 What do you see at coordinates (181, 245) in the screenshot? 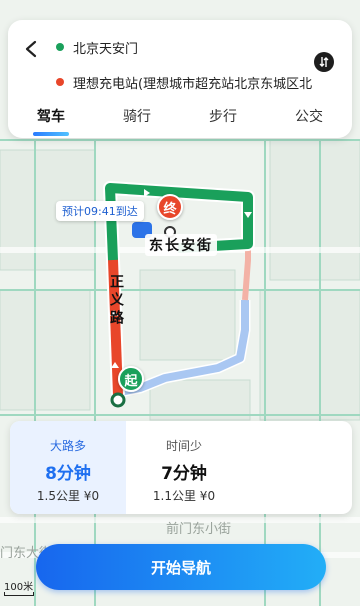
I see `road-label-east-changan: 东长安街` at bounding box center [181, 245].